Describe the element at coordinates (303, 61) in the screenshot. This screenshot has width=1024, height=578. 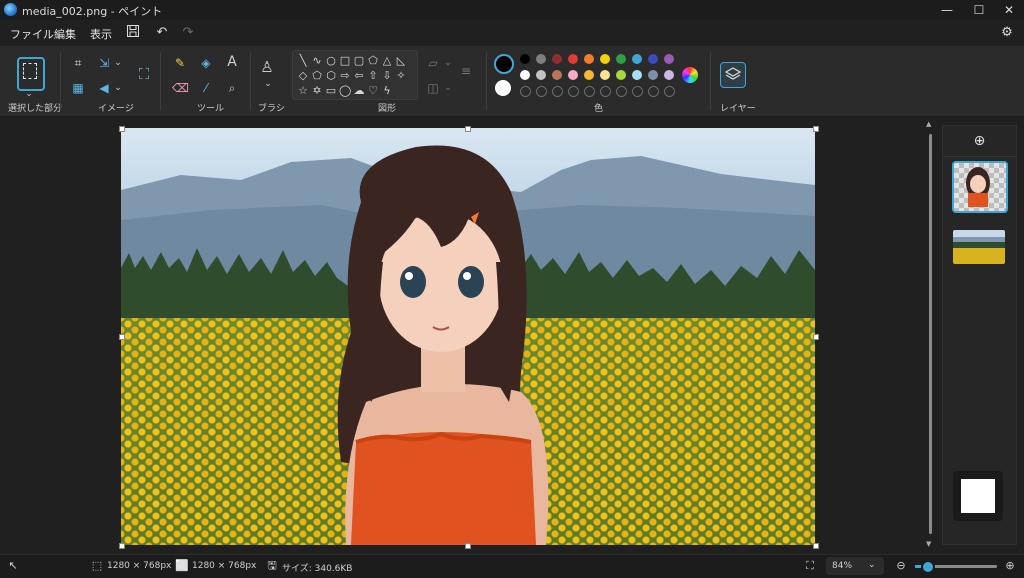
I see `line-shape-icon: ╲` at that location.